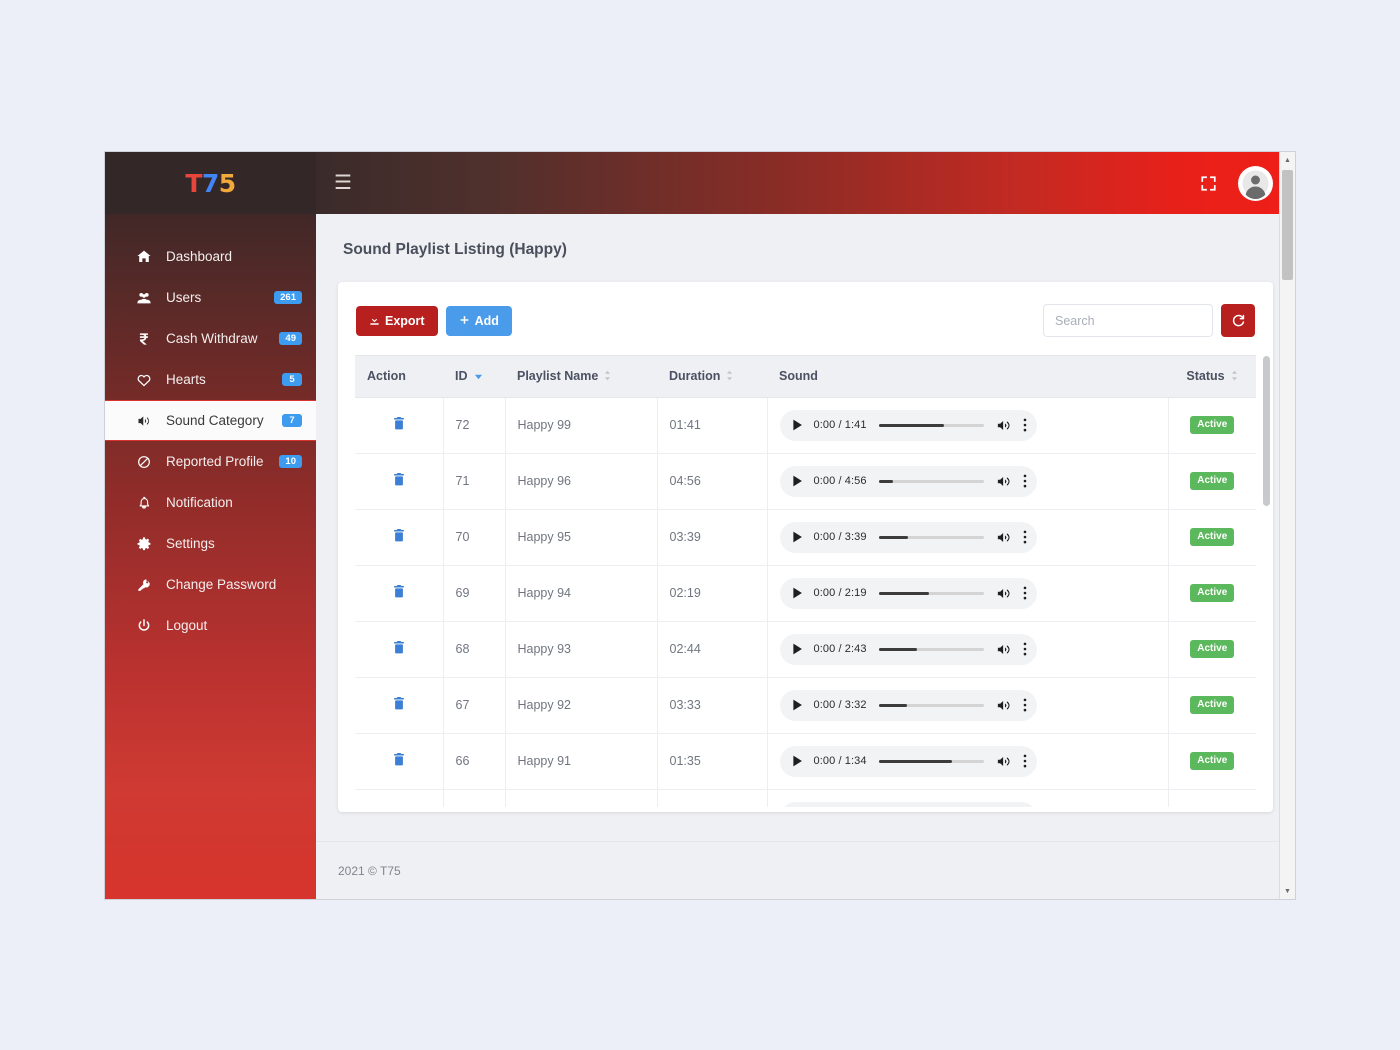 The image size is (1400, 1050). Describe the element at coordinates (685, 537) in the screenshot. I see `cell-duration-value: 03:39` at that location.